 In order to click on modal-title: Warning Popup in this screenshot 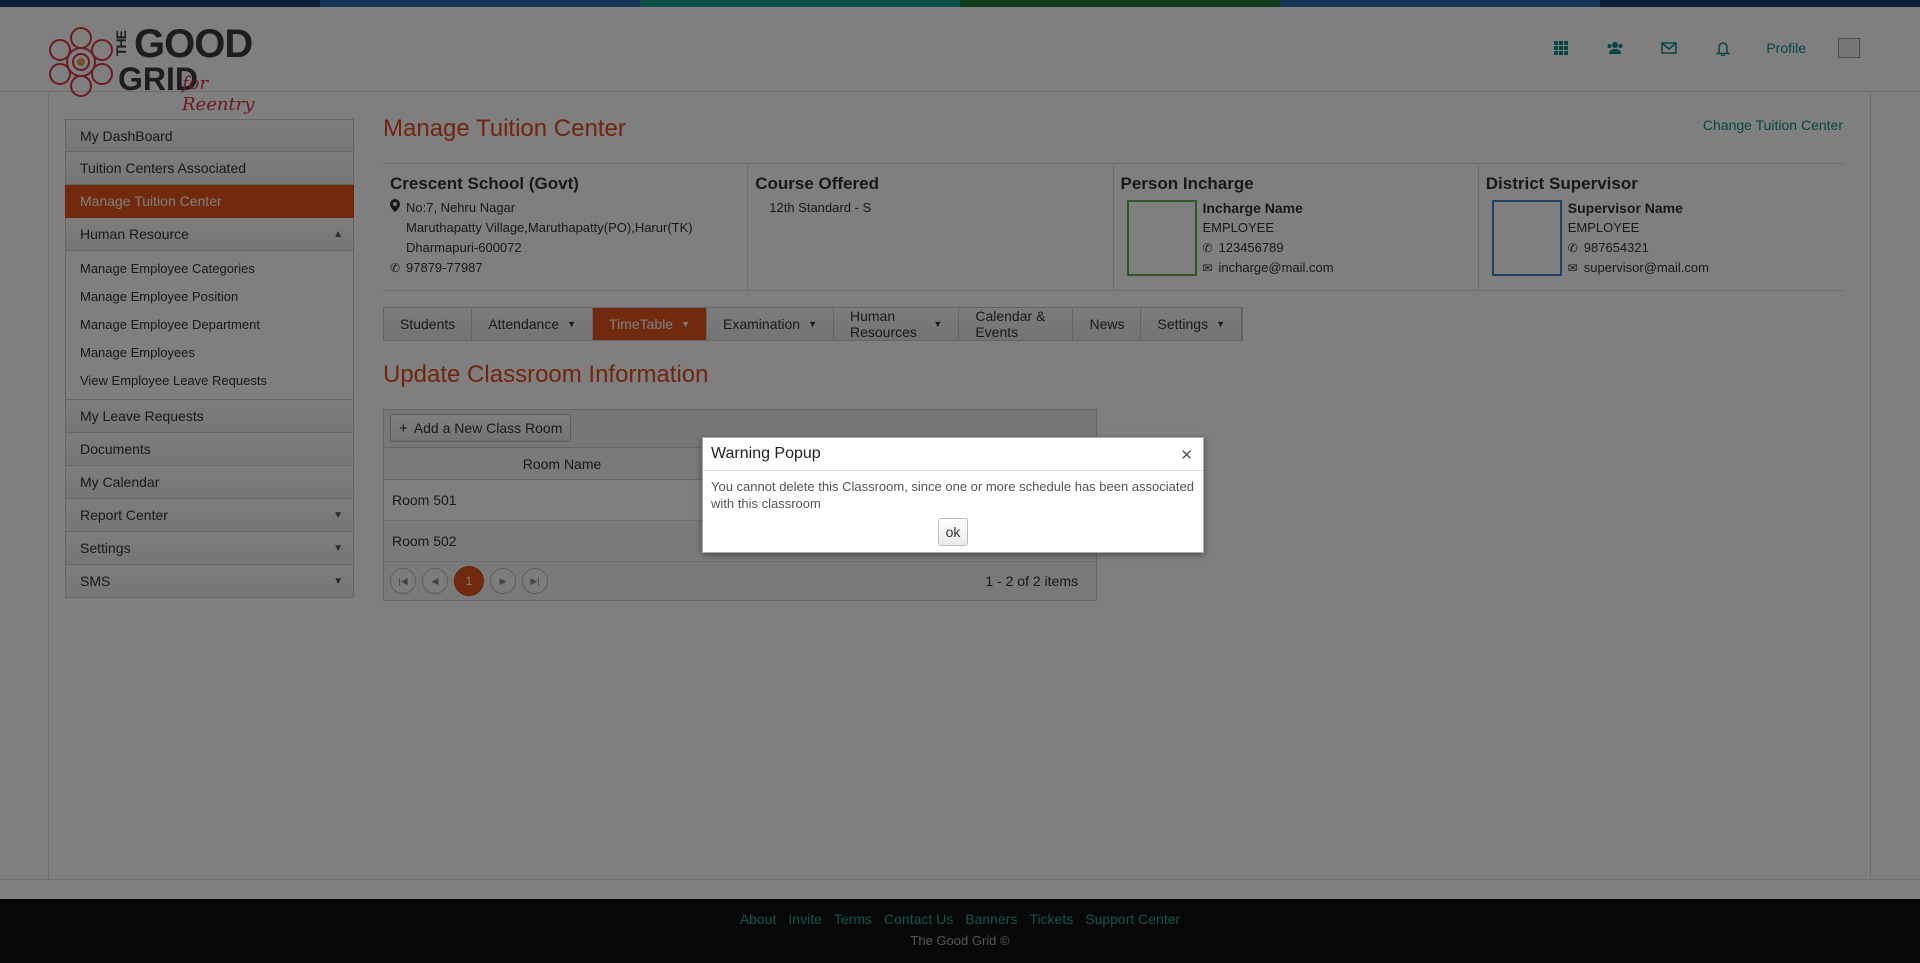, I will do `click(766, 453)`.